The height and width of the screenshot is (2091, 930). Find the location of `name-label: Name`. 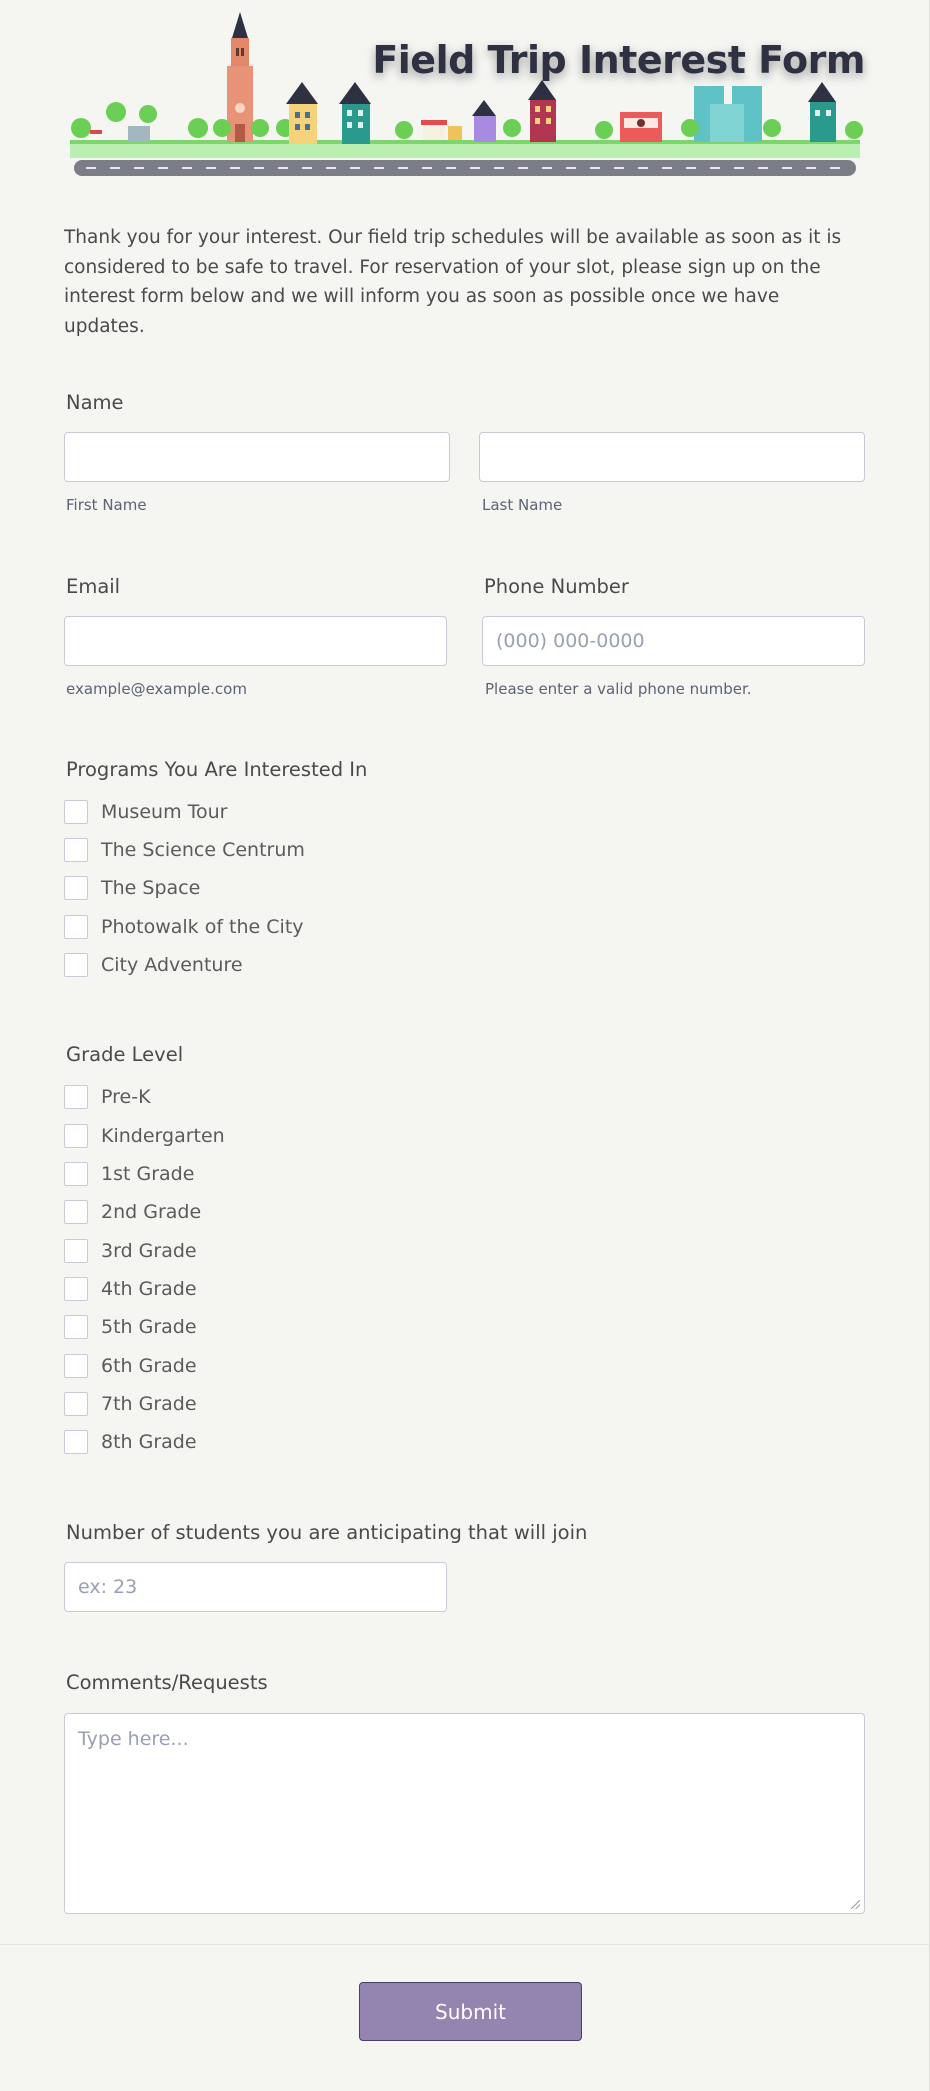

name-label: Name is located at coordinates (95, 402).